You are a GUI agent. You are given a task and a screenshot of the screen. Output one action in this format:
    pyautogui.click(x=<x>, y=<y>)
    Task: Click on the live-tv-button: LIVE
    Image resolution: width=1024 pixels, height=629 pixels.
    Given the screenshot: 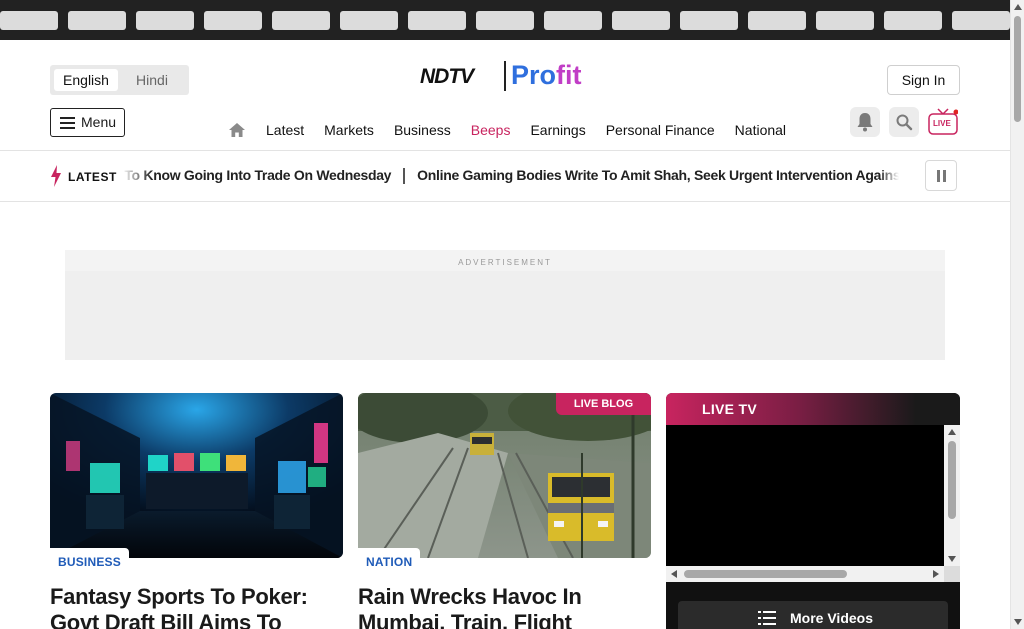 What is the action you would take?
    pyautogui.click(x=943, y=121)
    